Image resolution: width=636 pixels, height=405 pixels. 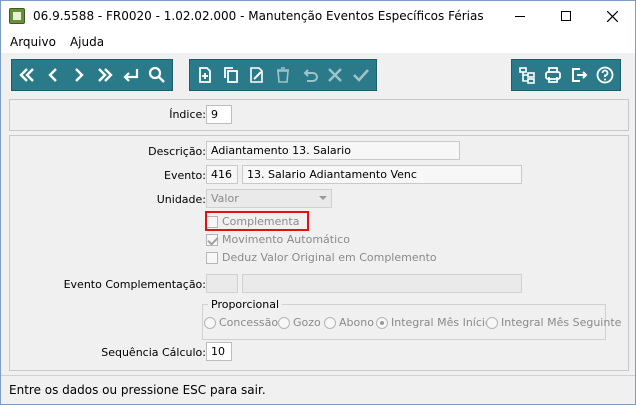 I want to click on close-icon, so click(x=612, y=16).